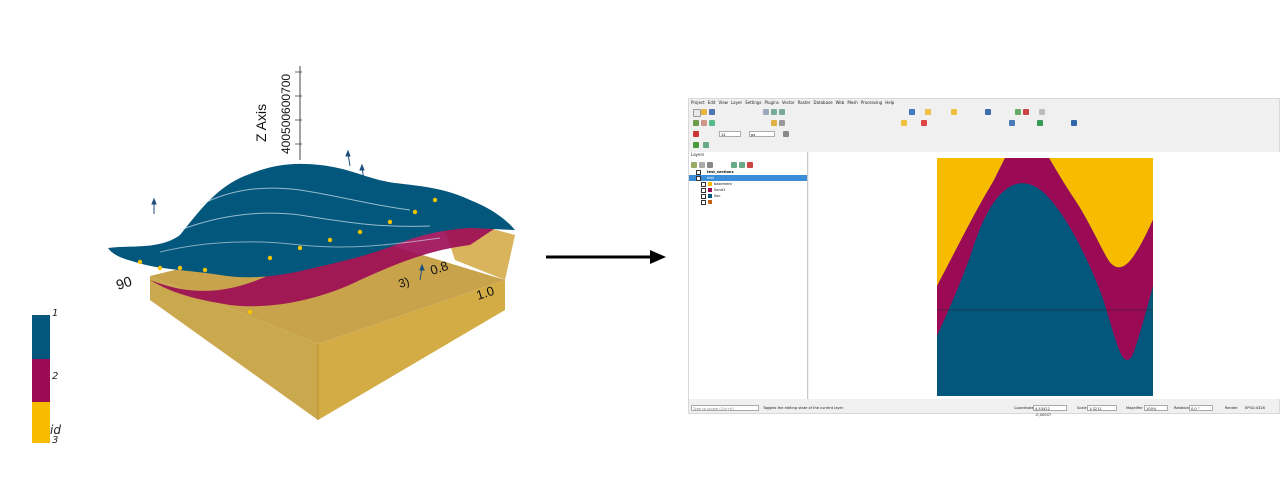  Describe the element at coordinates (55, 313) in the screenshot. I see `legend-label-1: 1` at that location.